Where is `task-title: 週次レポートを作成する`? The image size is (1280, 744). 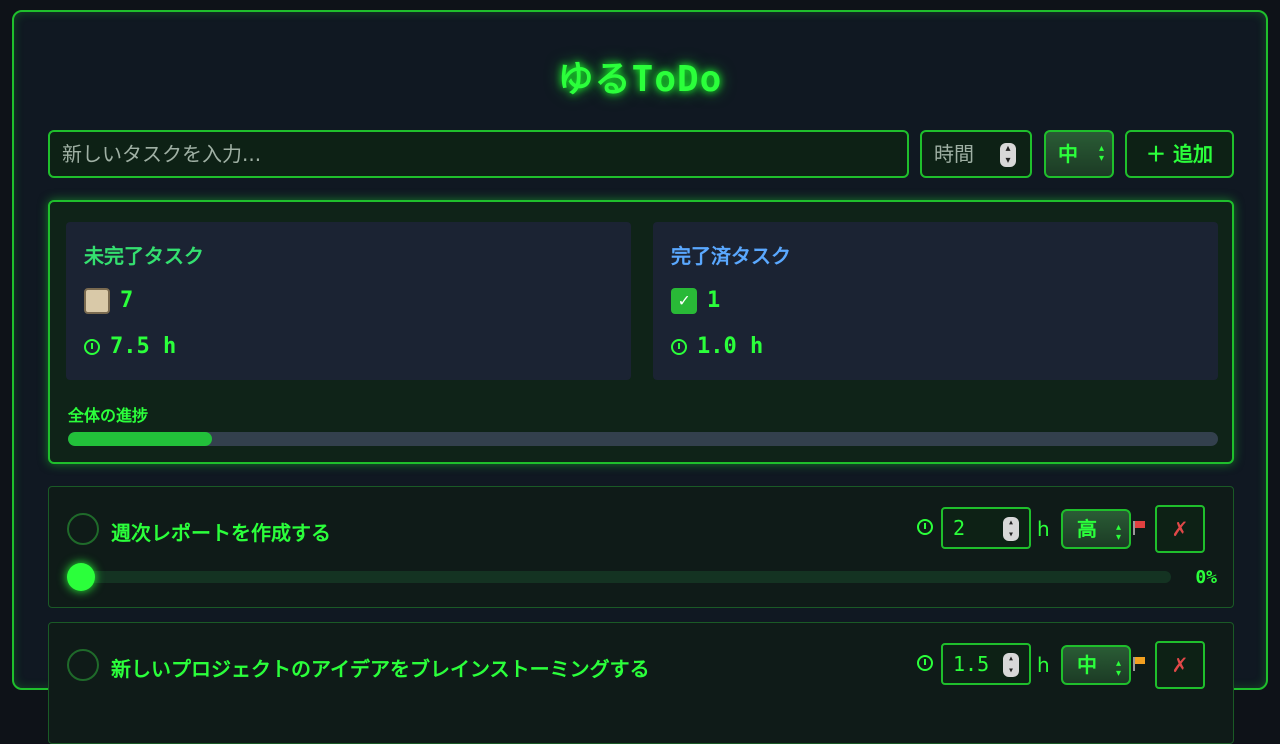
task-title: 週次レポートを作成する is located at coordinates (221, 533).